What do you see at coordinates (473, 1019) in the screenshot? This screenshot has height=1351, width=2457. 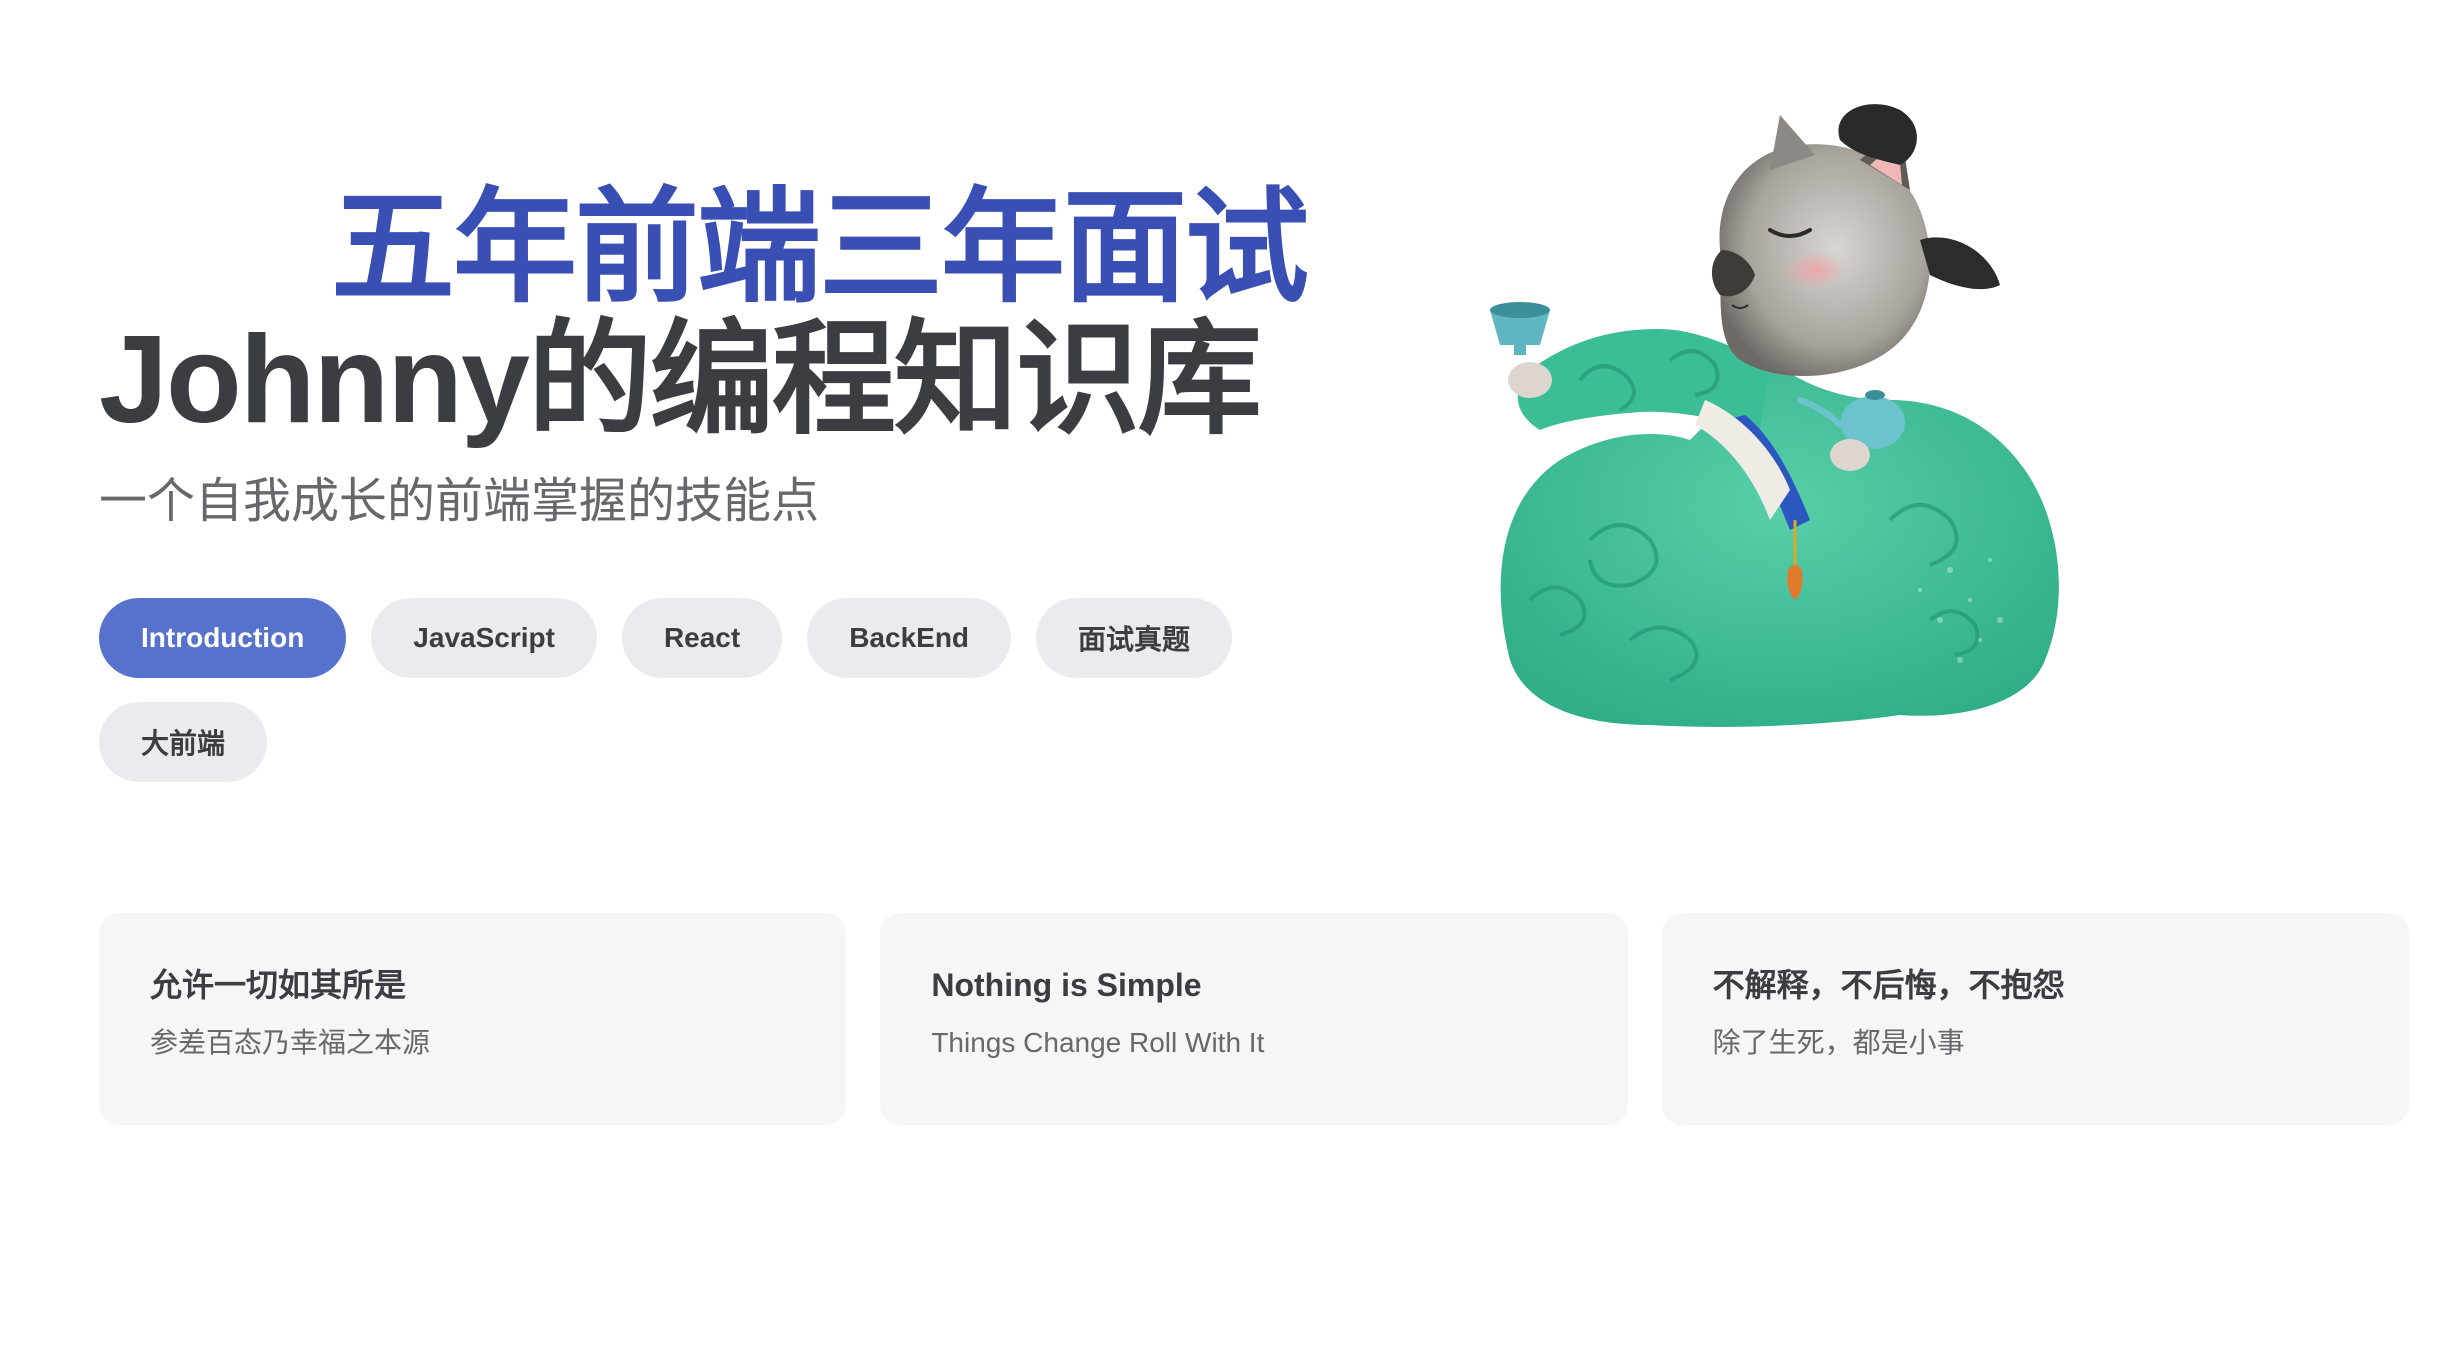 I see `feature-card-1: 允许一切如其所是 参差百态乃幸福之本源` at bounding box center [473, 1019].